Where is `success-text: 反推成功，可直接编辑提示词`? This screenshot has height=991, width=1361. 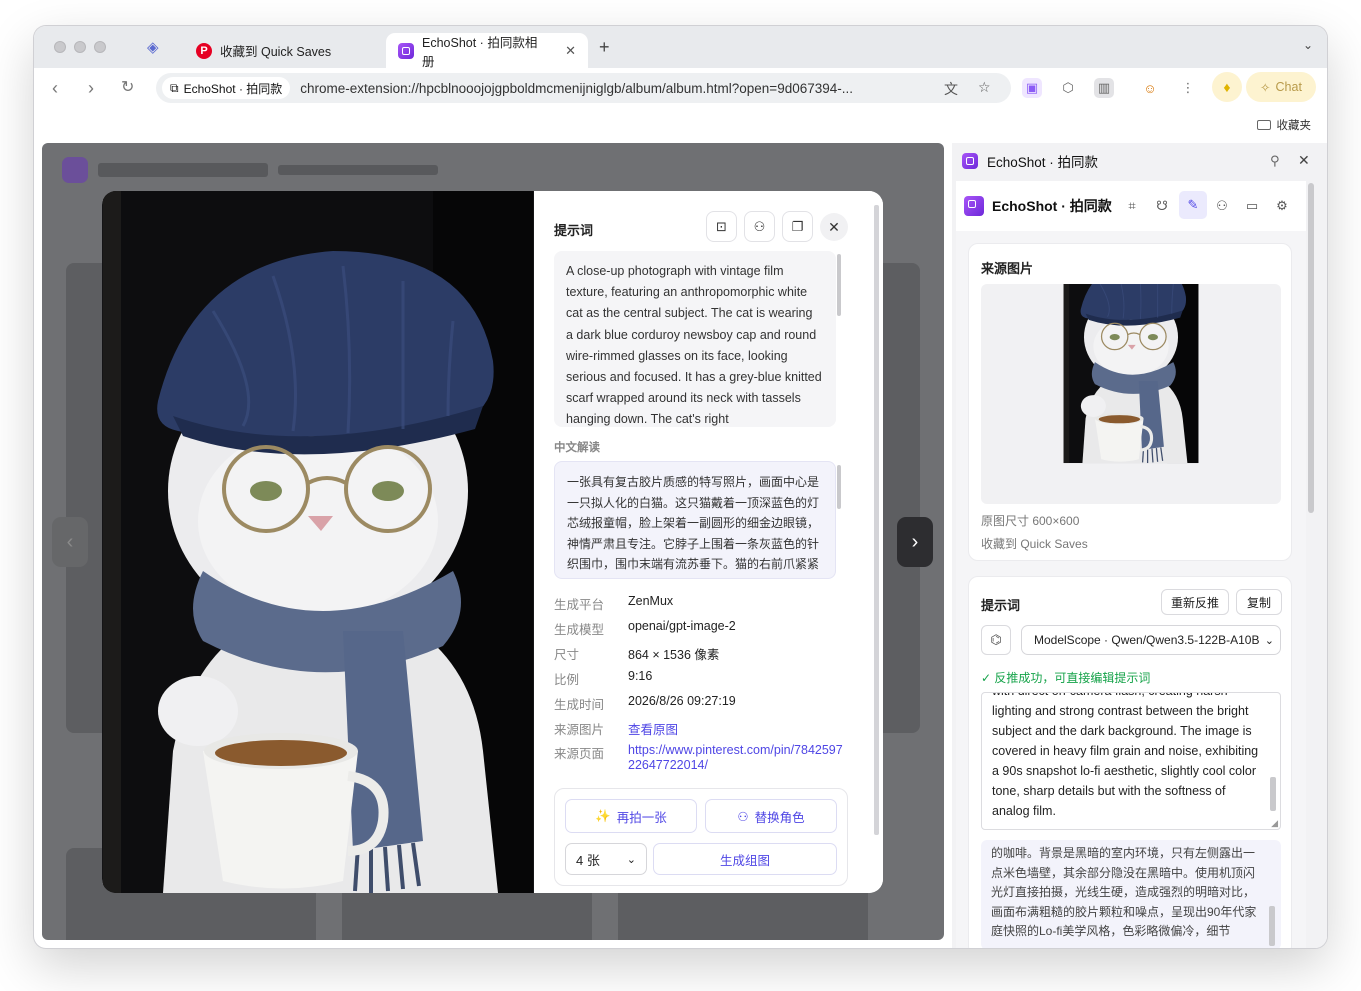 success-text: 反推成功，可直接编辑提示词 is located at coordinates (1072, 678).